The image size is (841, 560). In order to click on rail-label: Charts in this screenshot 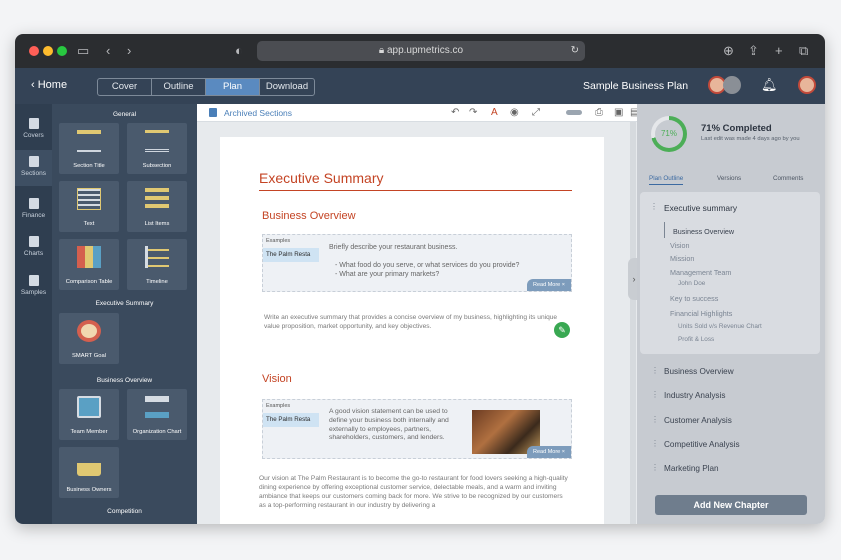, I will do `click(33, 253)`.